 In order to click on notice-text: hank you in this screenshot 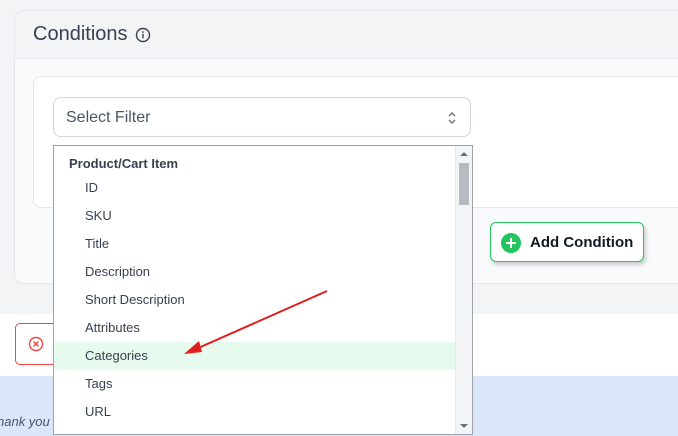, I will do `click(25, 421)`.